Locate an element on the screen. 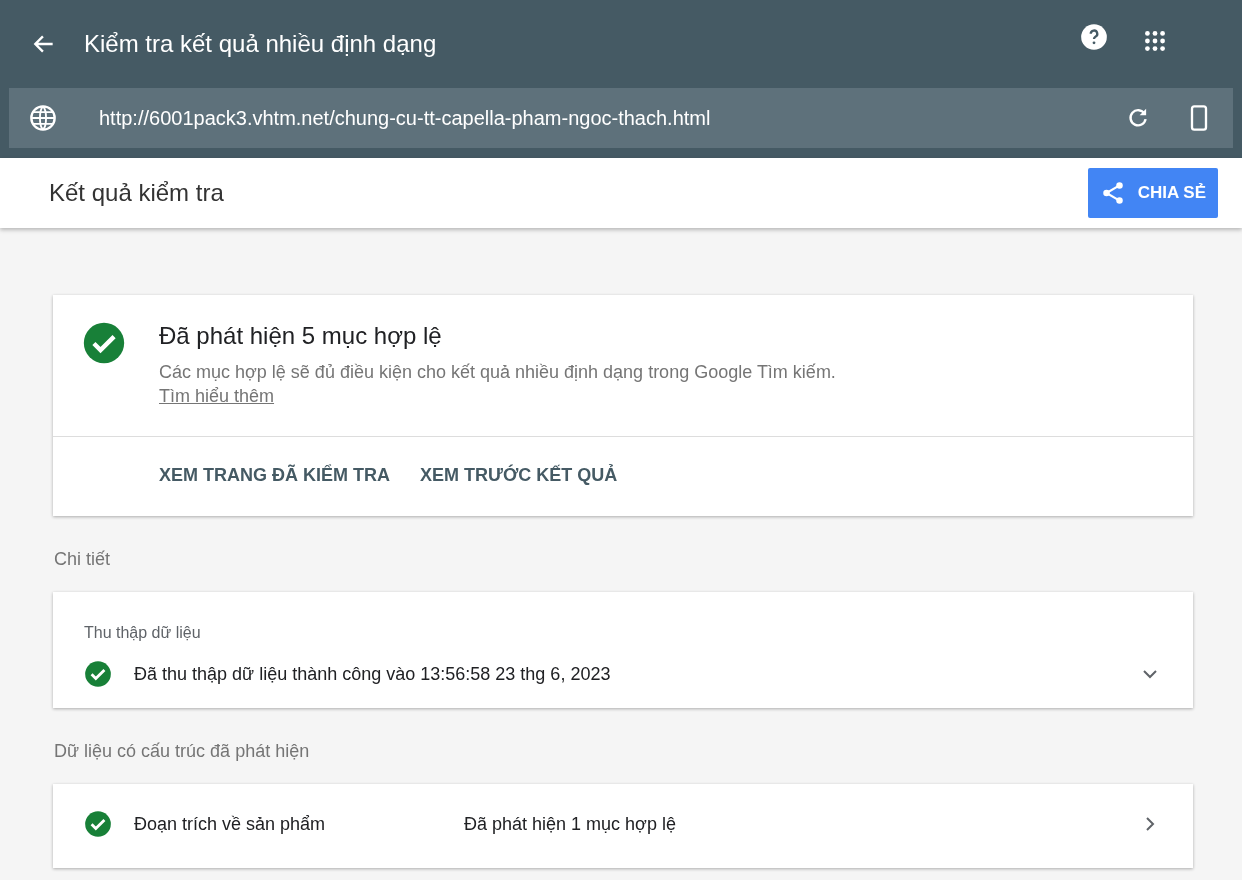 The image size is (1242, 880). item-name: Đoạn trích về sản phẩm is located at coordinates (230, 824).